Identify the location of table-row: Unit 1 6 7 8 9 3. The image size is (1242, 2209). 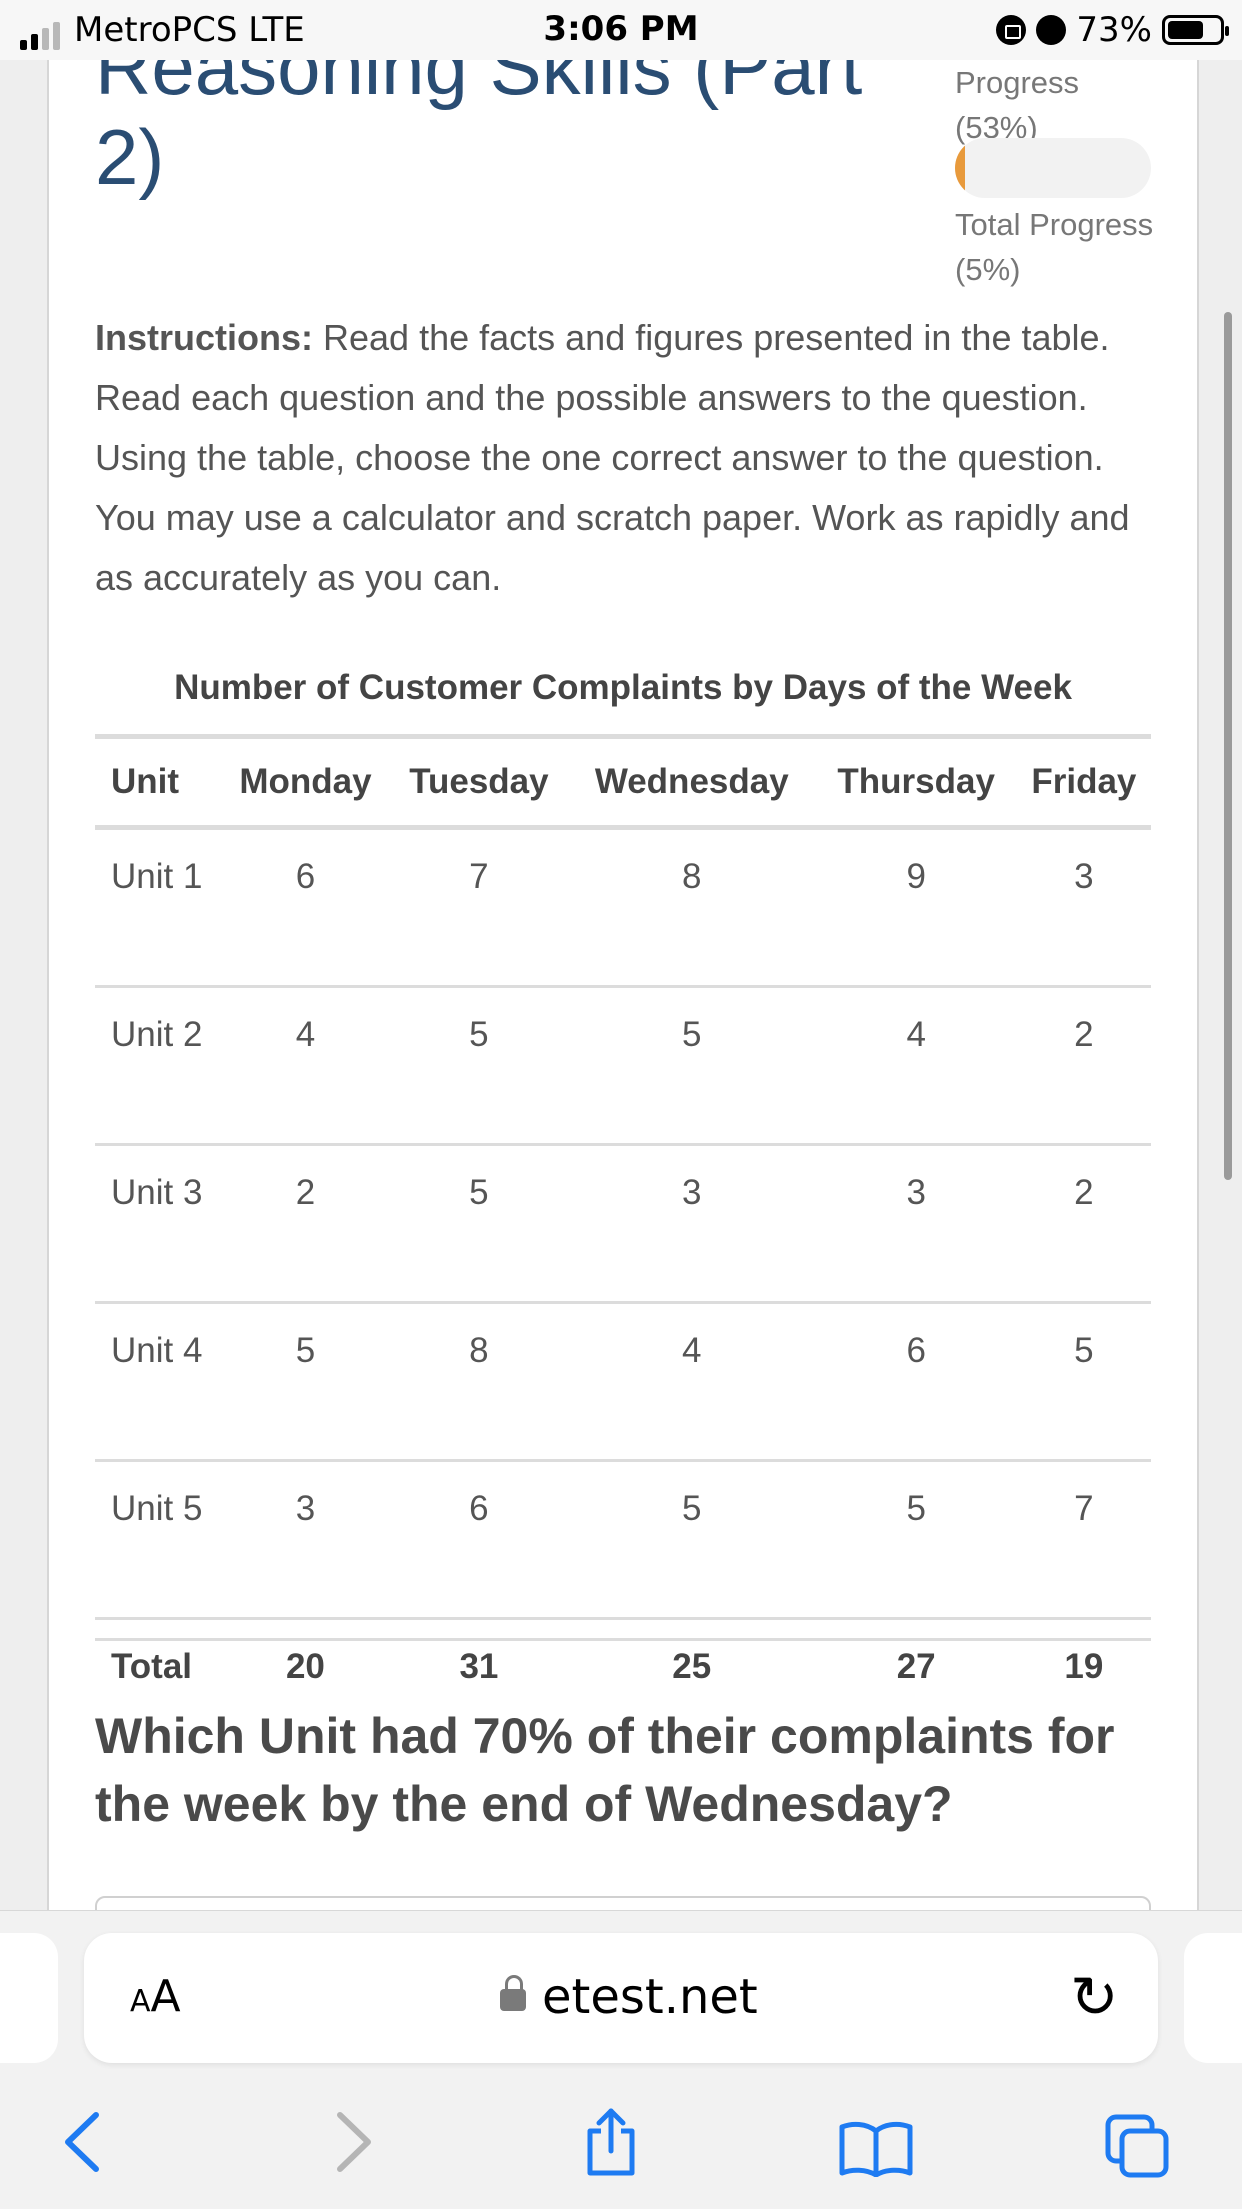
(623, 907).